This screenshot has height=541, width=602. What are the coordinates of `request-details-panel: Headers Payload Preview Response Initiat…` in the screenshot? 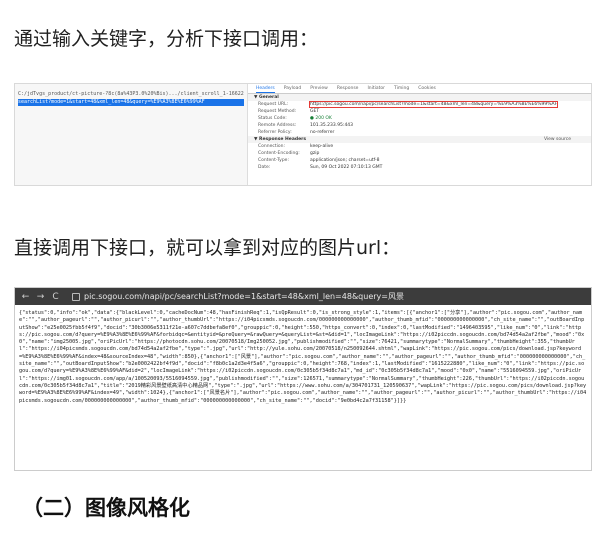 It's located at (419, 134).